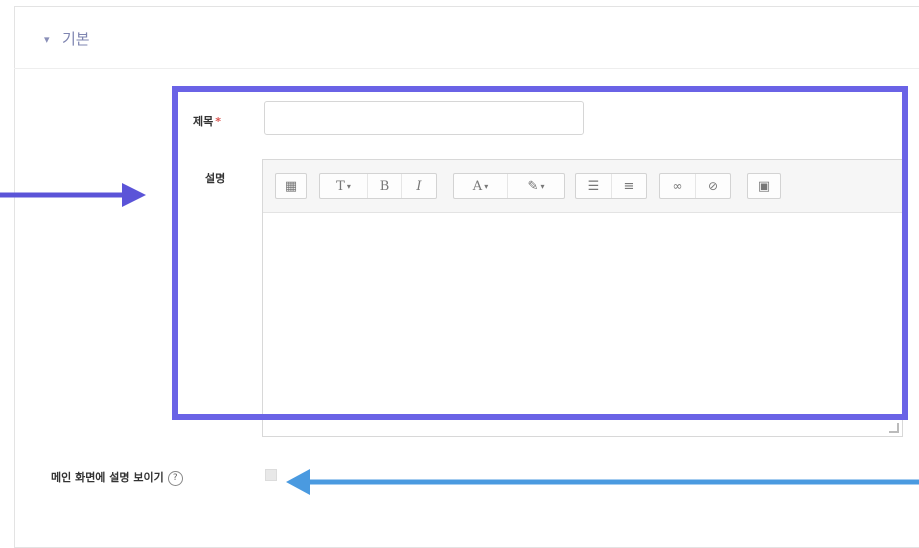 The height and width of the screenshot is (548, 919). Describe the element at coordinates (73, 195) in the screenshot. I see `left-arrow-annotation` at that location.